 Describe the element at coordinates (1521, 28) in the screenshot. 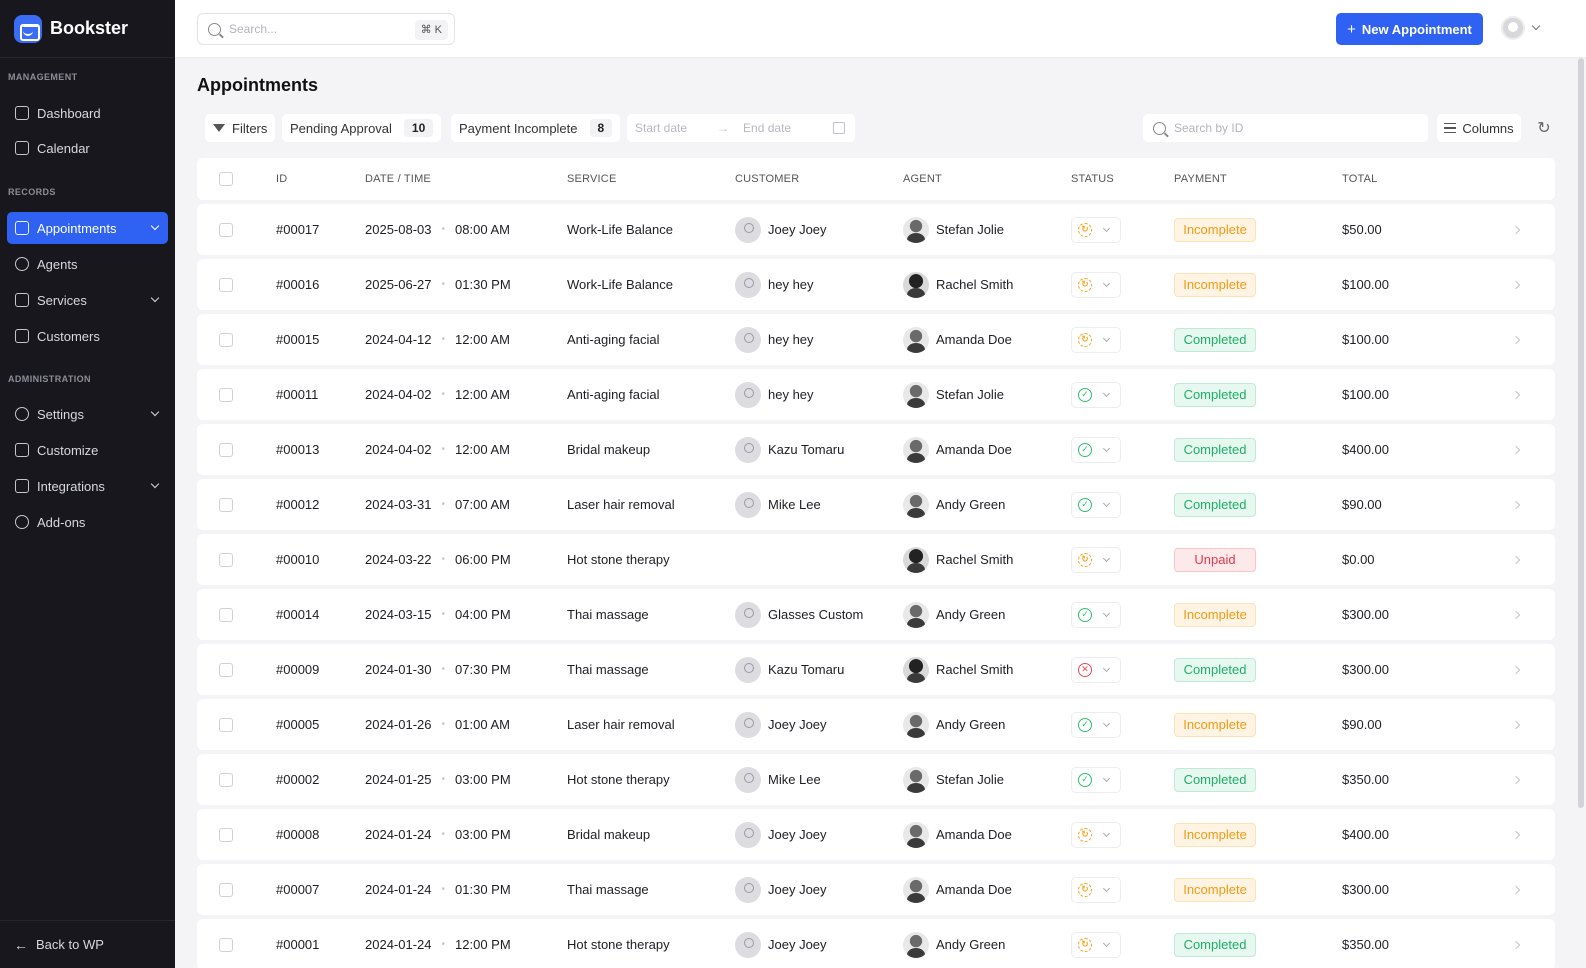

I see `user-menu` at that location.